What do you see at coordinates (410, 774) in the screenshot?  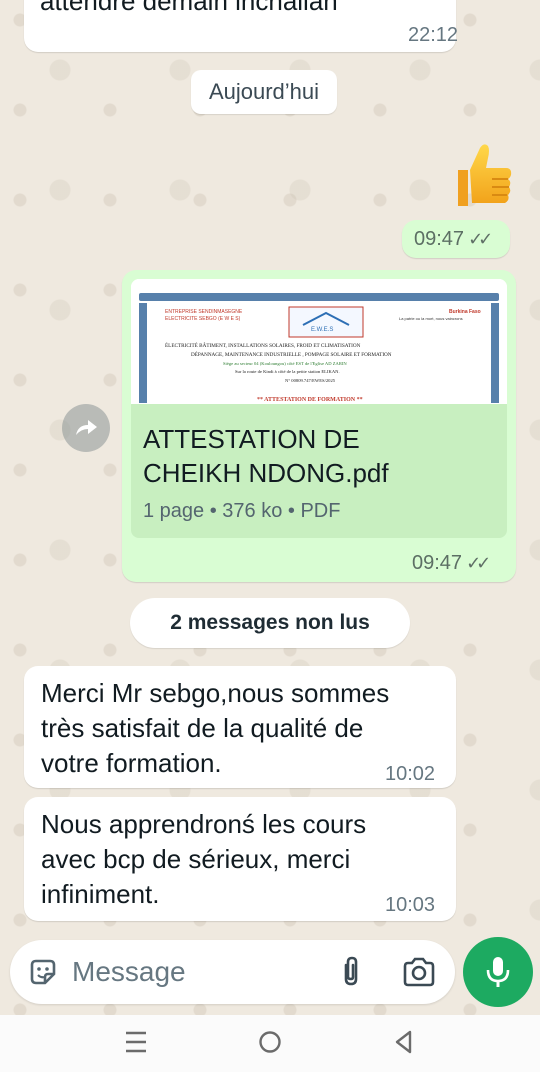 I see `message-time: 10:02` at bounding box center [410, 774].